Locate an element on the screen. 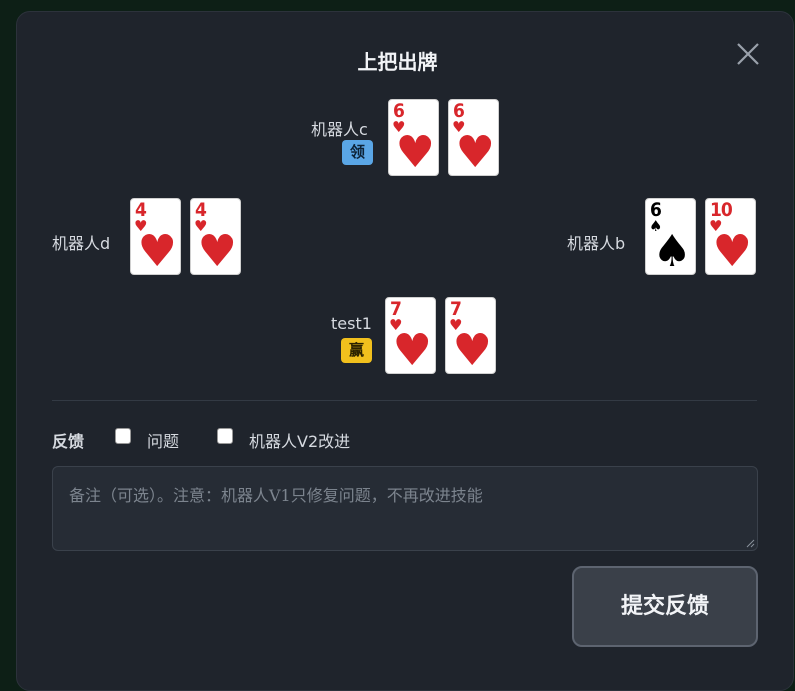 The image size is (795, 691). card-left-2: 4 ♥ ♥ is located at coordinates (215, 237).